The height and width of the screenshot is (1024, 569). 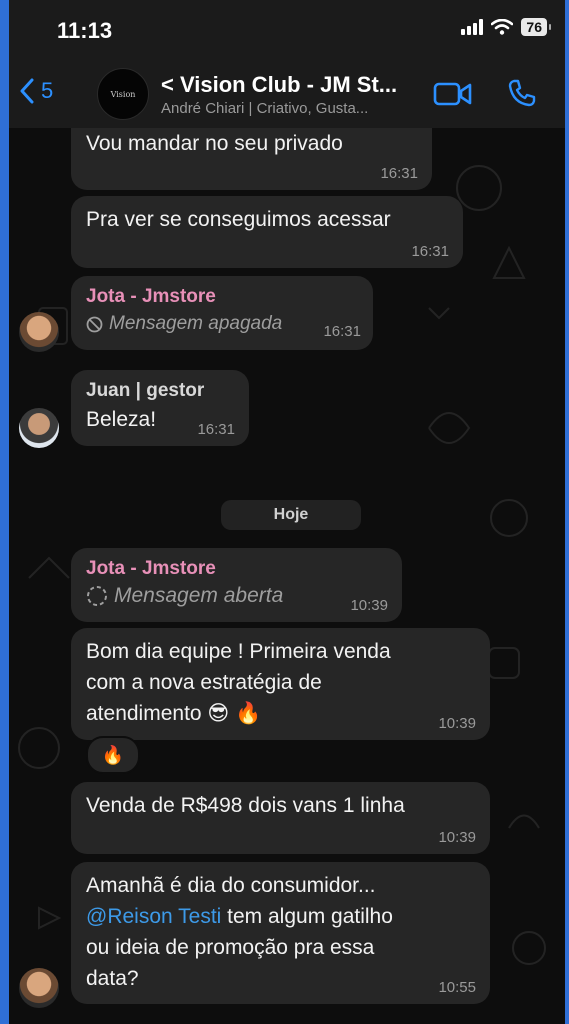 I want to click on frame-edge-left, so click(x=4, y=512).